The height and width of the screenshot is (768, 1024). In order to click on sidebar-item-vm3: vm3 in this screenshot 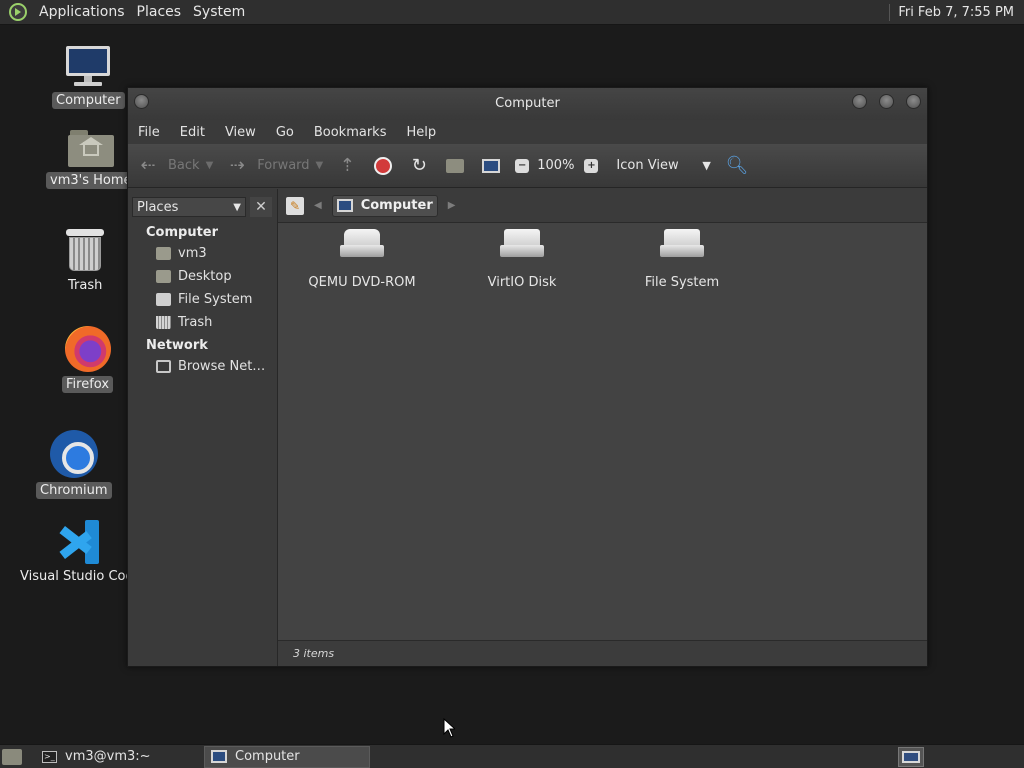, I will do `click(202, 253)`.